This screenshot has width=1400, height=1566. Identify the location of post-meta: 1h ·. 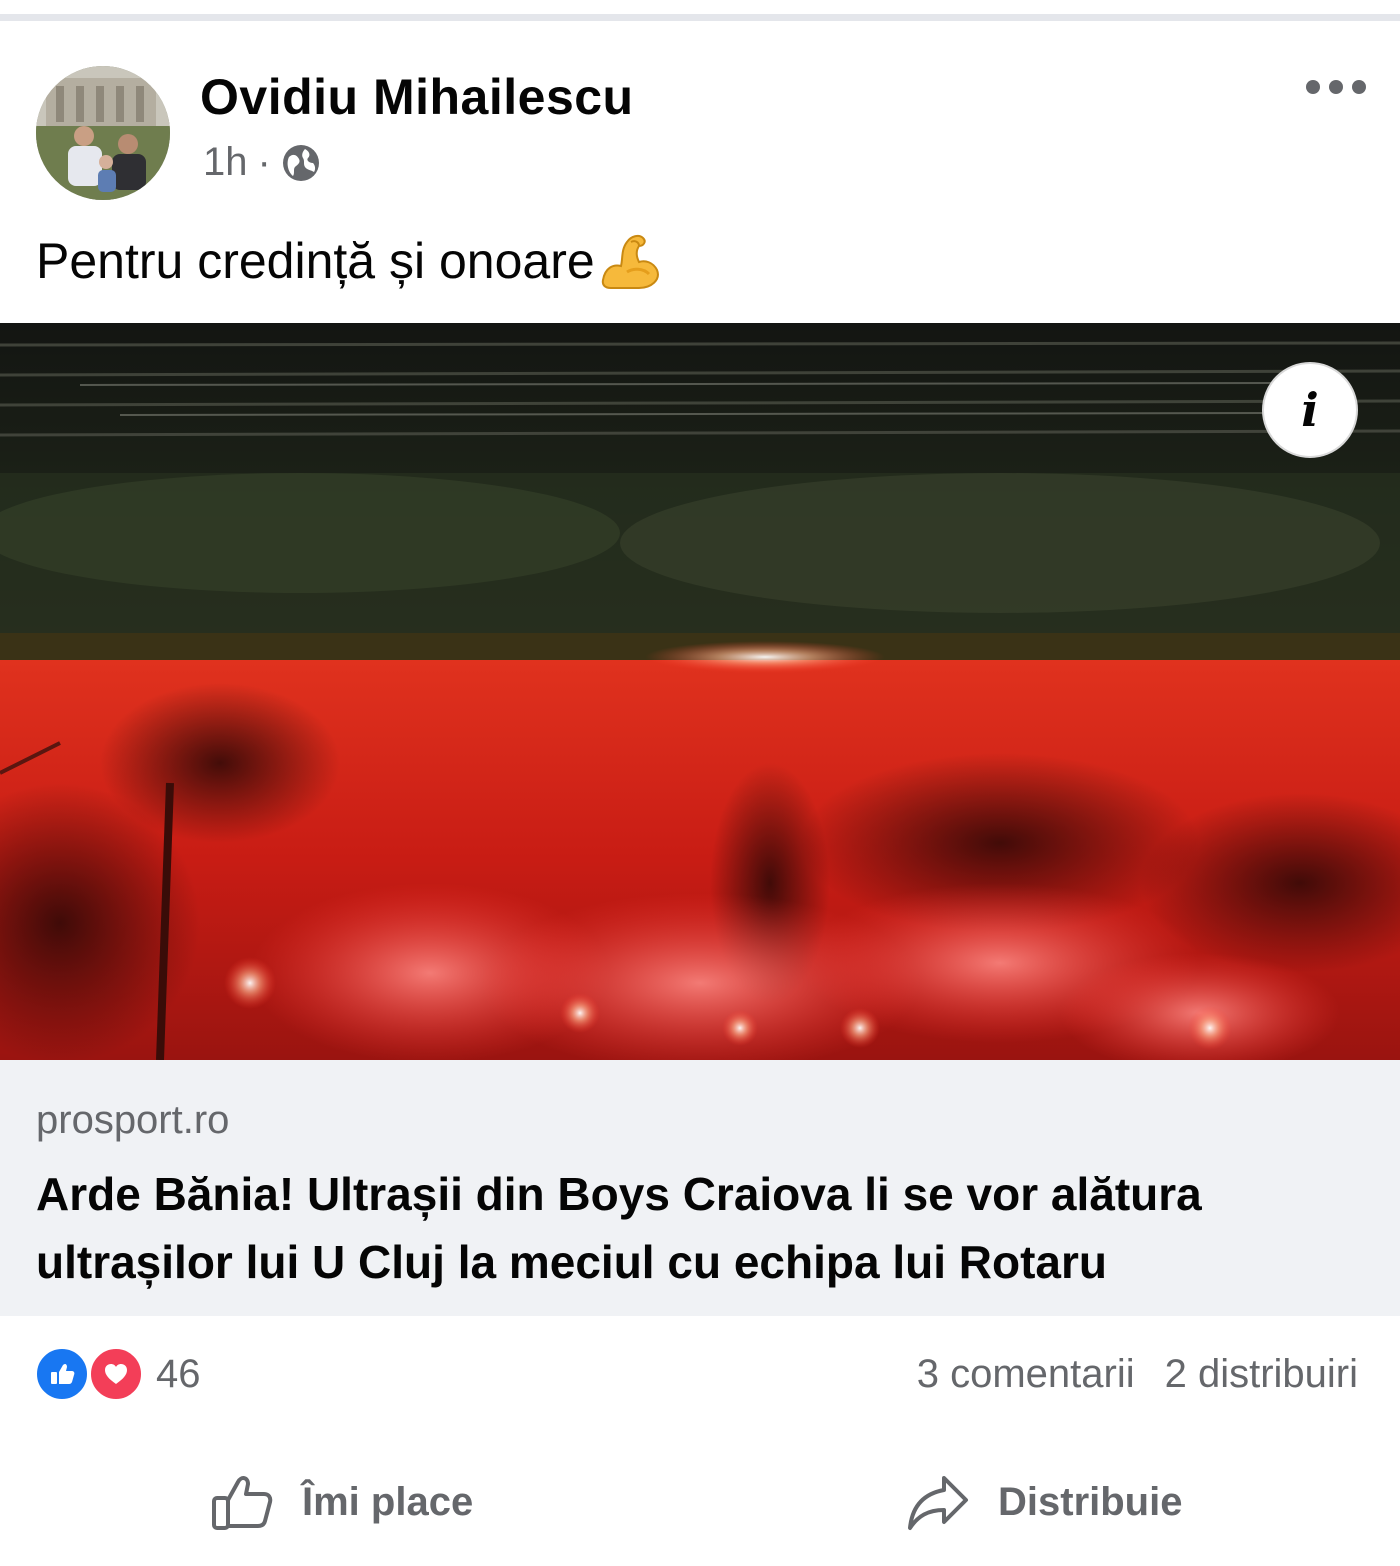
(262, 162).